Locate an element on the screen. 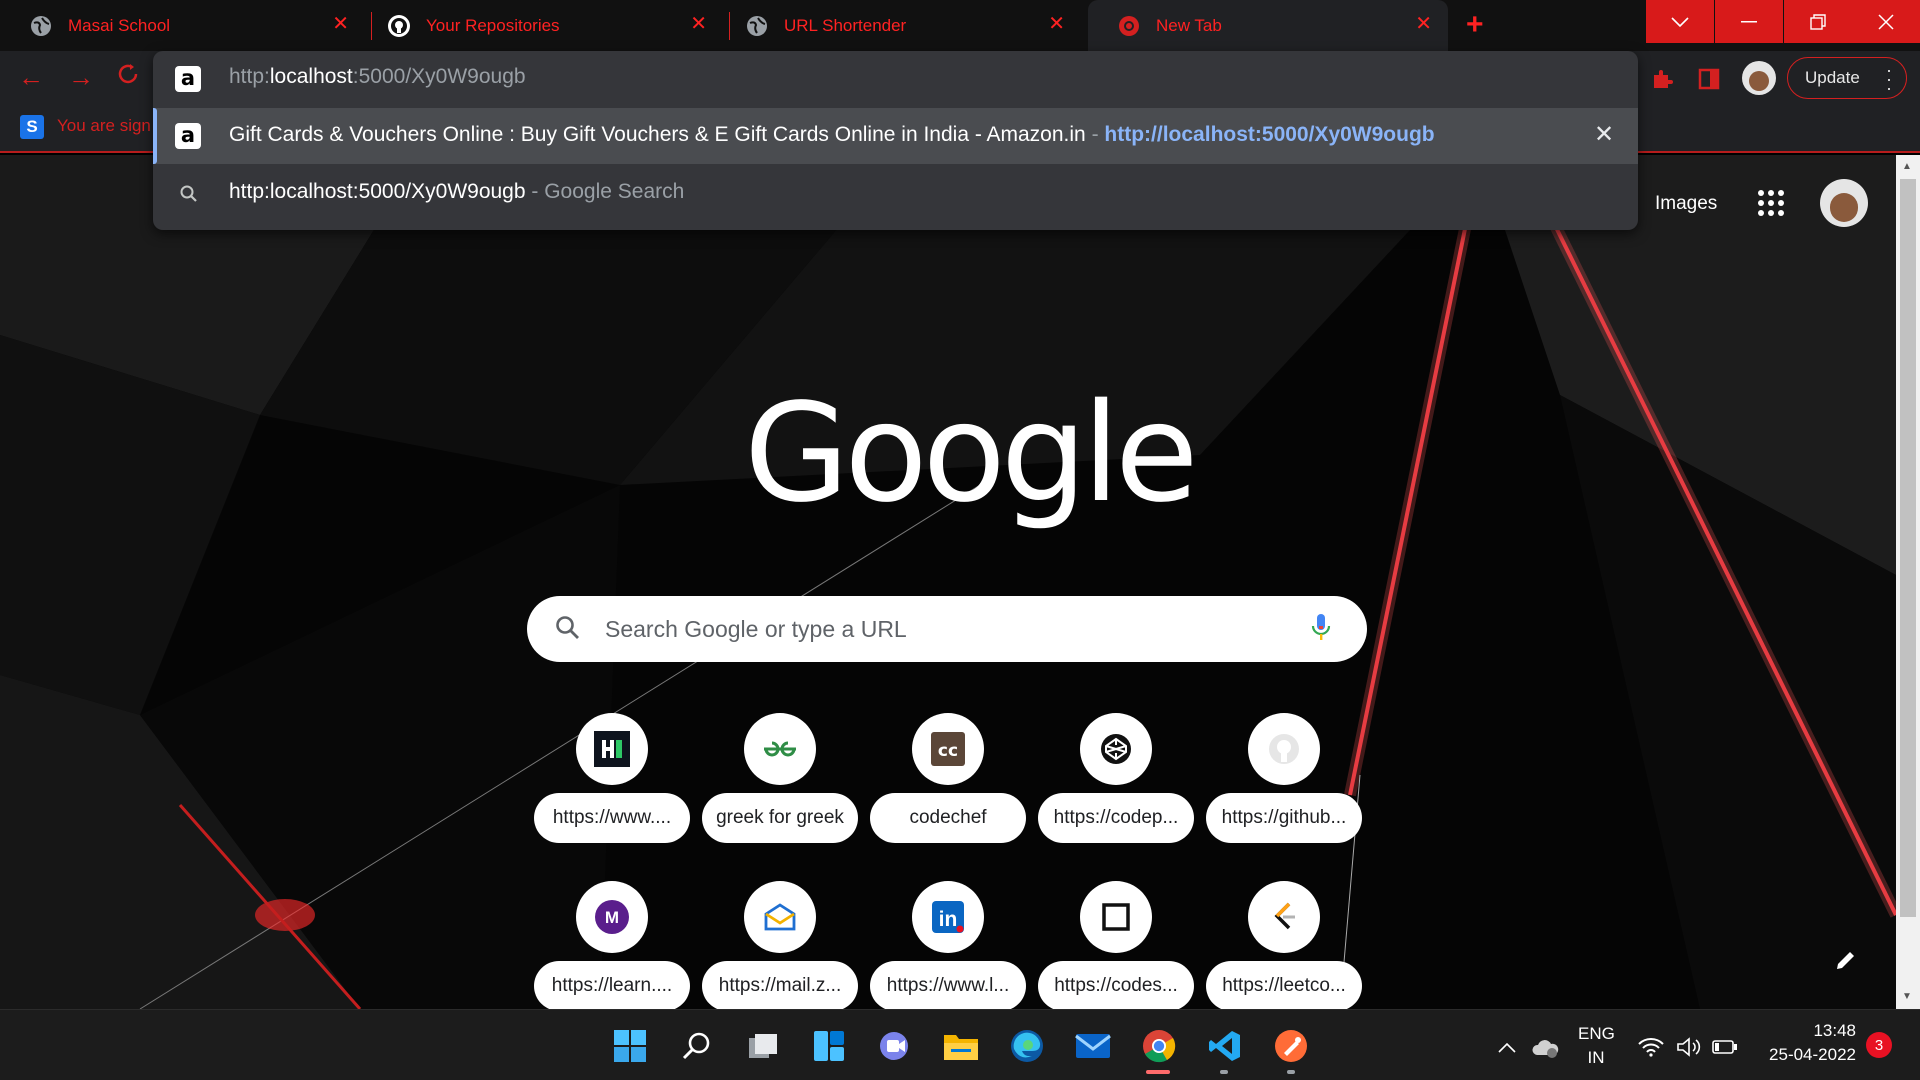  kebab-menu-icon: · · · is located at coordinates (1889, 79).